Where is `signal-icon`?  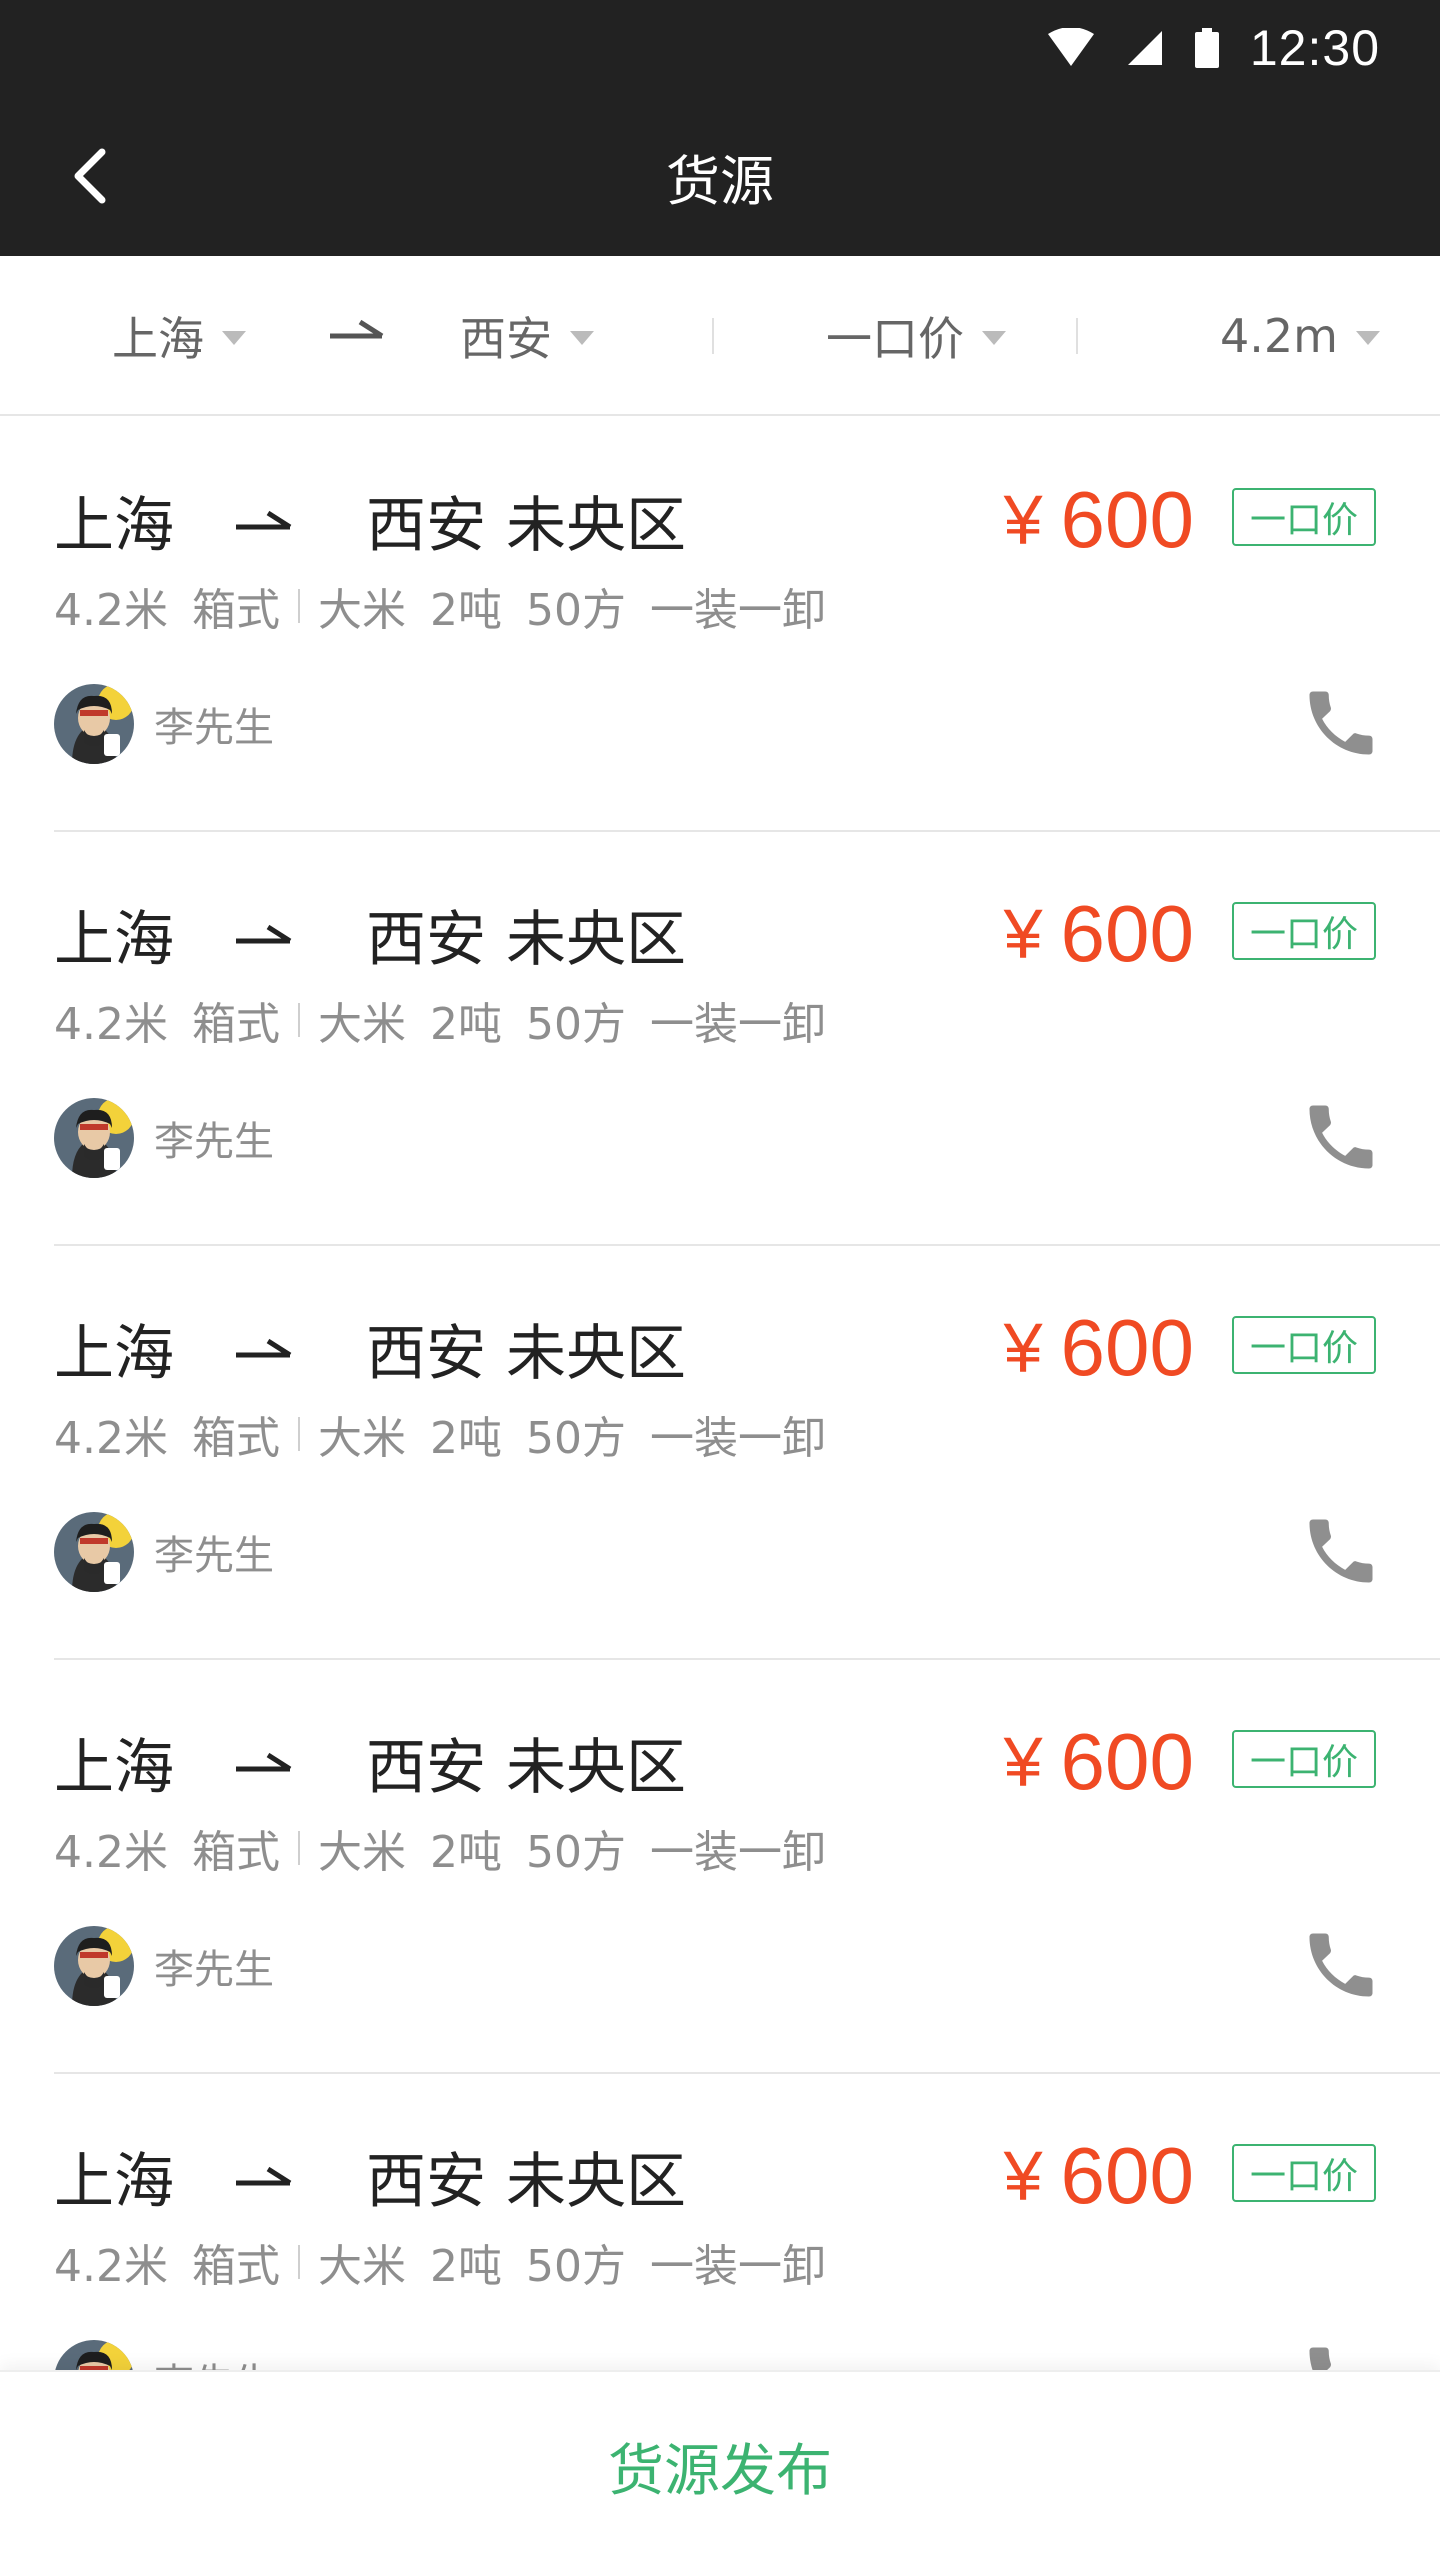 signal-icon is located at coordinates (1145, 48).